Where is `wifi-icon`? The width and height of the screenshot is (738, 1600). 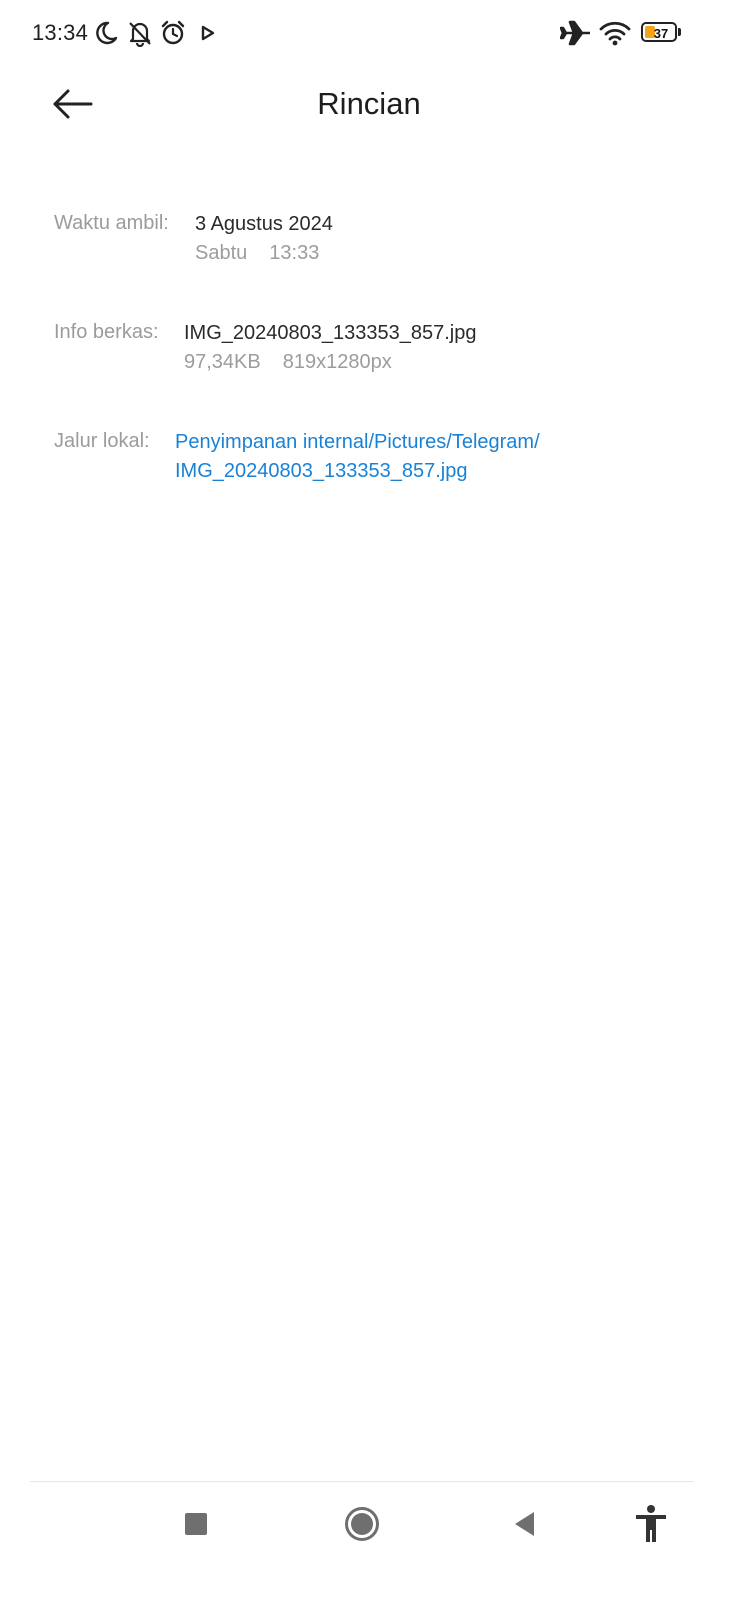 wifi-icon is located at coordinates (615, 33).